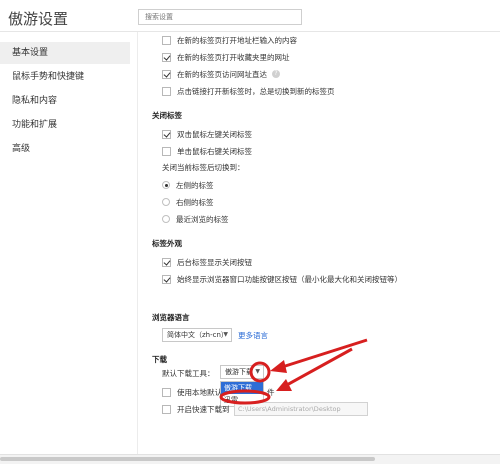 Image resolution: width=500 pixels, height=464 pixels. I want to click on option-label: 在新的标签页打开地址栏输入的内容, so click(237, 40).